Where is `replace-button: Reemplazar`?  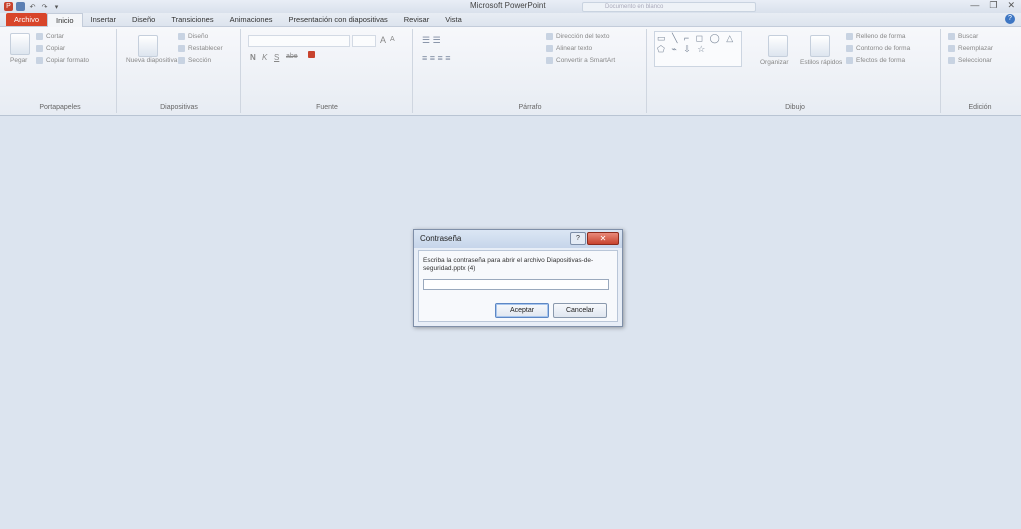
replace-button: Reemplazar is located at coordinates (970, 48).